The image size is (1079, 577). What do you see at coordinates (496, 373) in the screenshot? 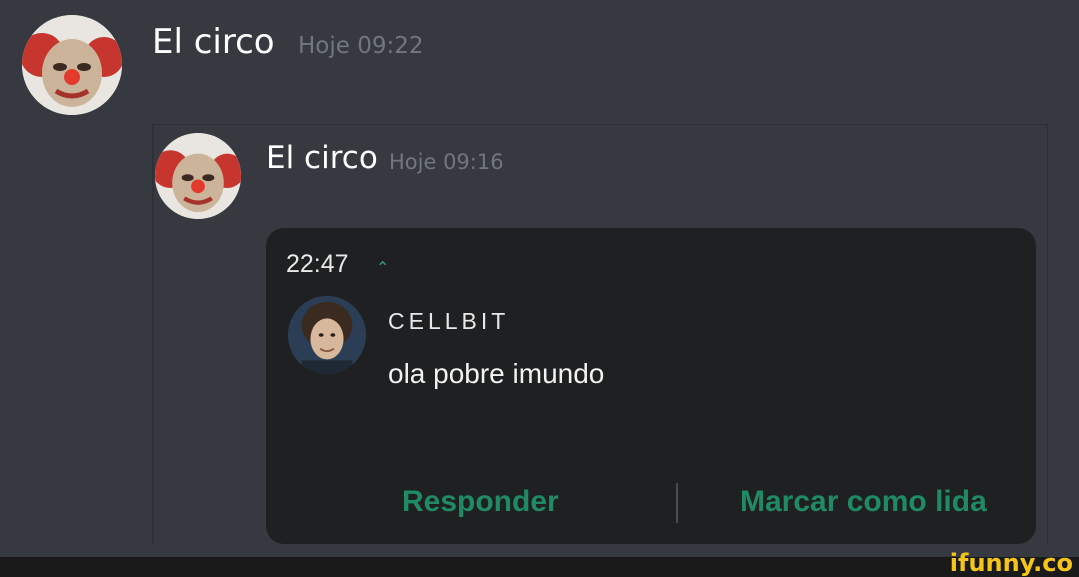
I see `notification-message: ola pobre imundo` at bounding box center [496, 373].